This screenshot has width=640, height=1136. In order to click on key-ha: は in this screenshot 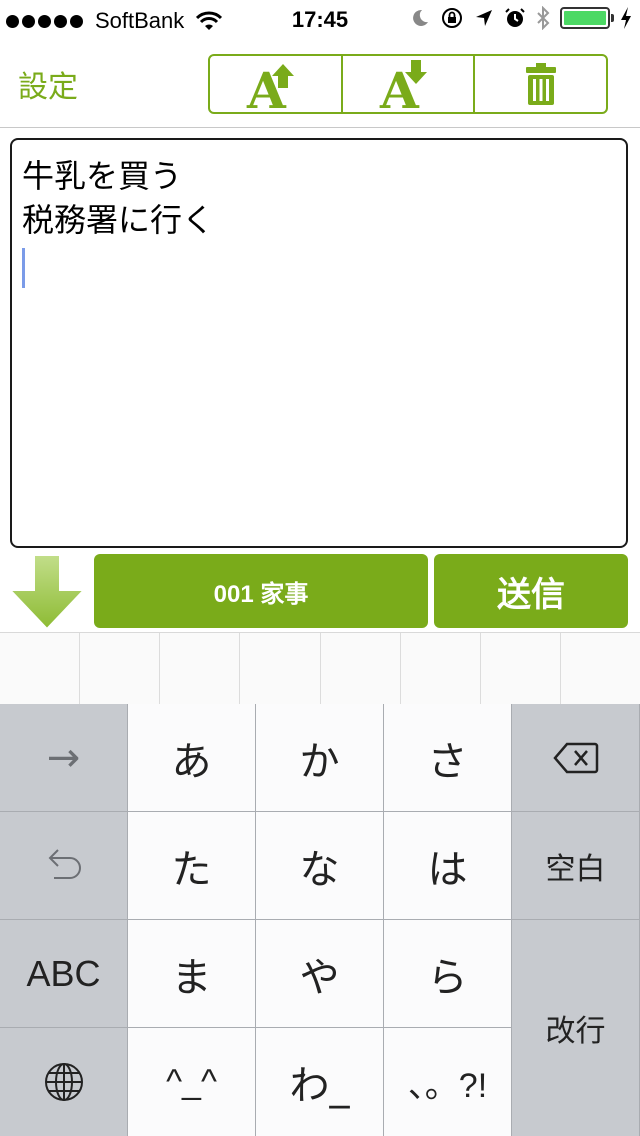, I will do `click(448, 866)`.